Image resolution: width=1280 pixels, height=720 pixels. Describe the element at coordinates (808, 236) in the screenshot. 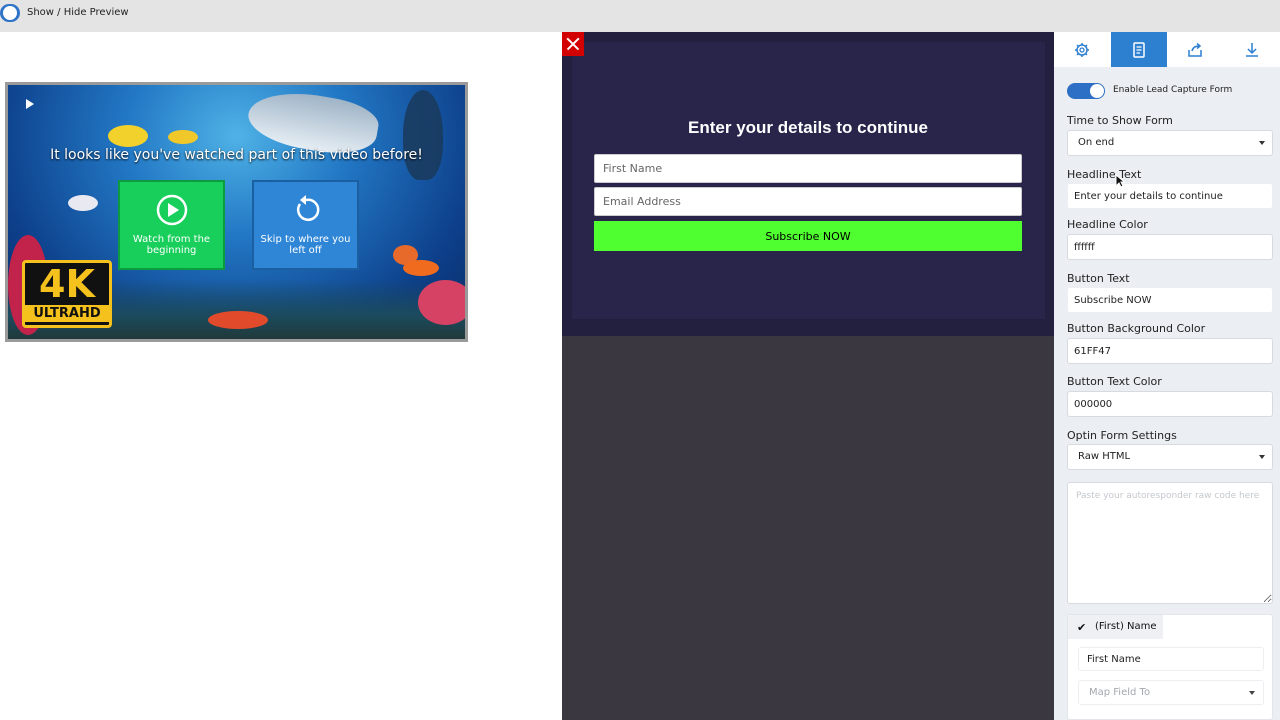

I see `subscribe-button: Subscribe NOW` at that location.